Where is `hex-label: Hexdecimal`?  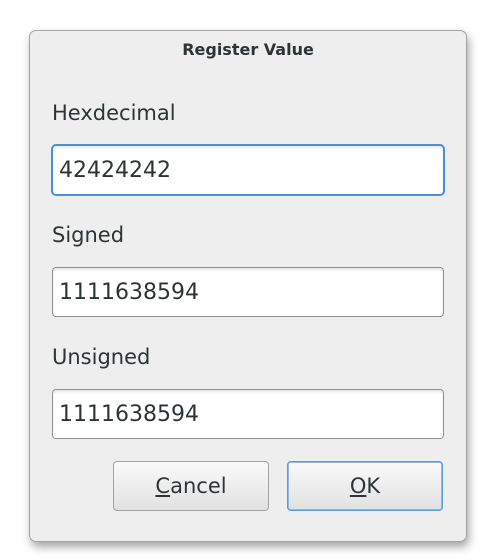
hex-label: Hexdecimal is located at coordinates (114, 113).